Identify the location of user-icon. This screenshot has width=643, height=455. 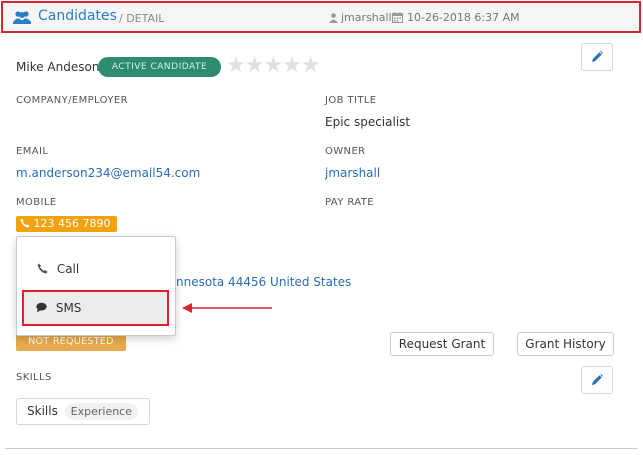
(333, 18).